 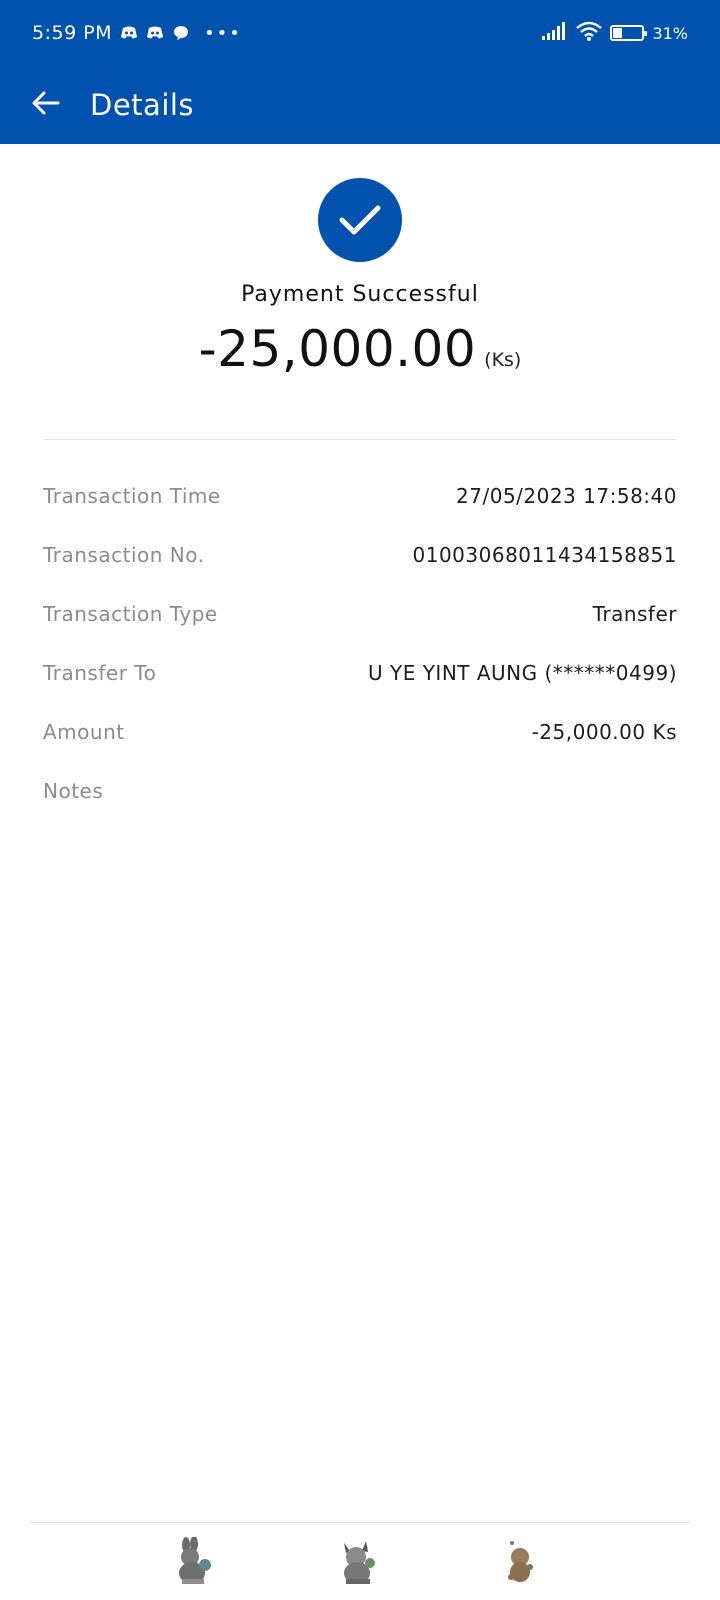 What do you see at coordinates (142, 105) in the screenshot?
I see `page-title: Details` at bounding box center [142, 105].